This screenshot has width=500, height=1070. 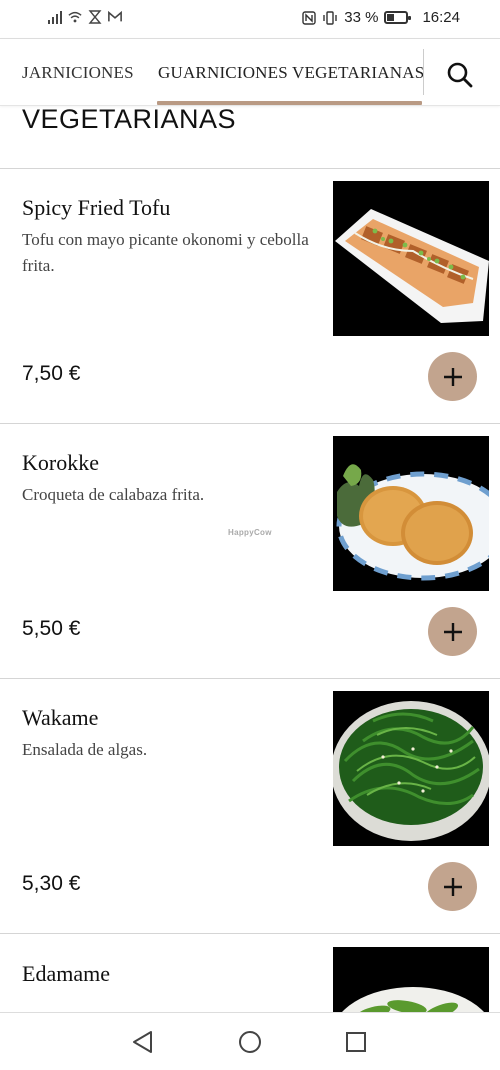 What do you see at coordinates (95, 17) in the screenshot?
I see `hourglass-icon` at bounding box center [95, 17].